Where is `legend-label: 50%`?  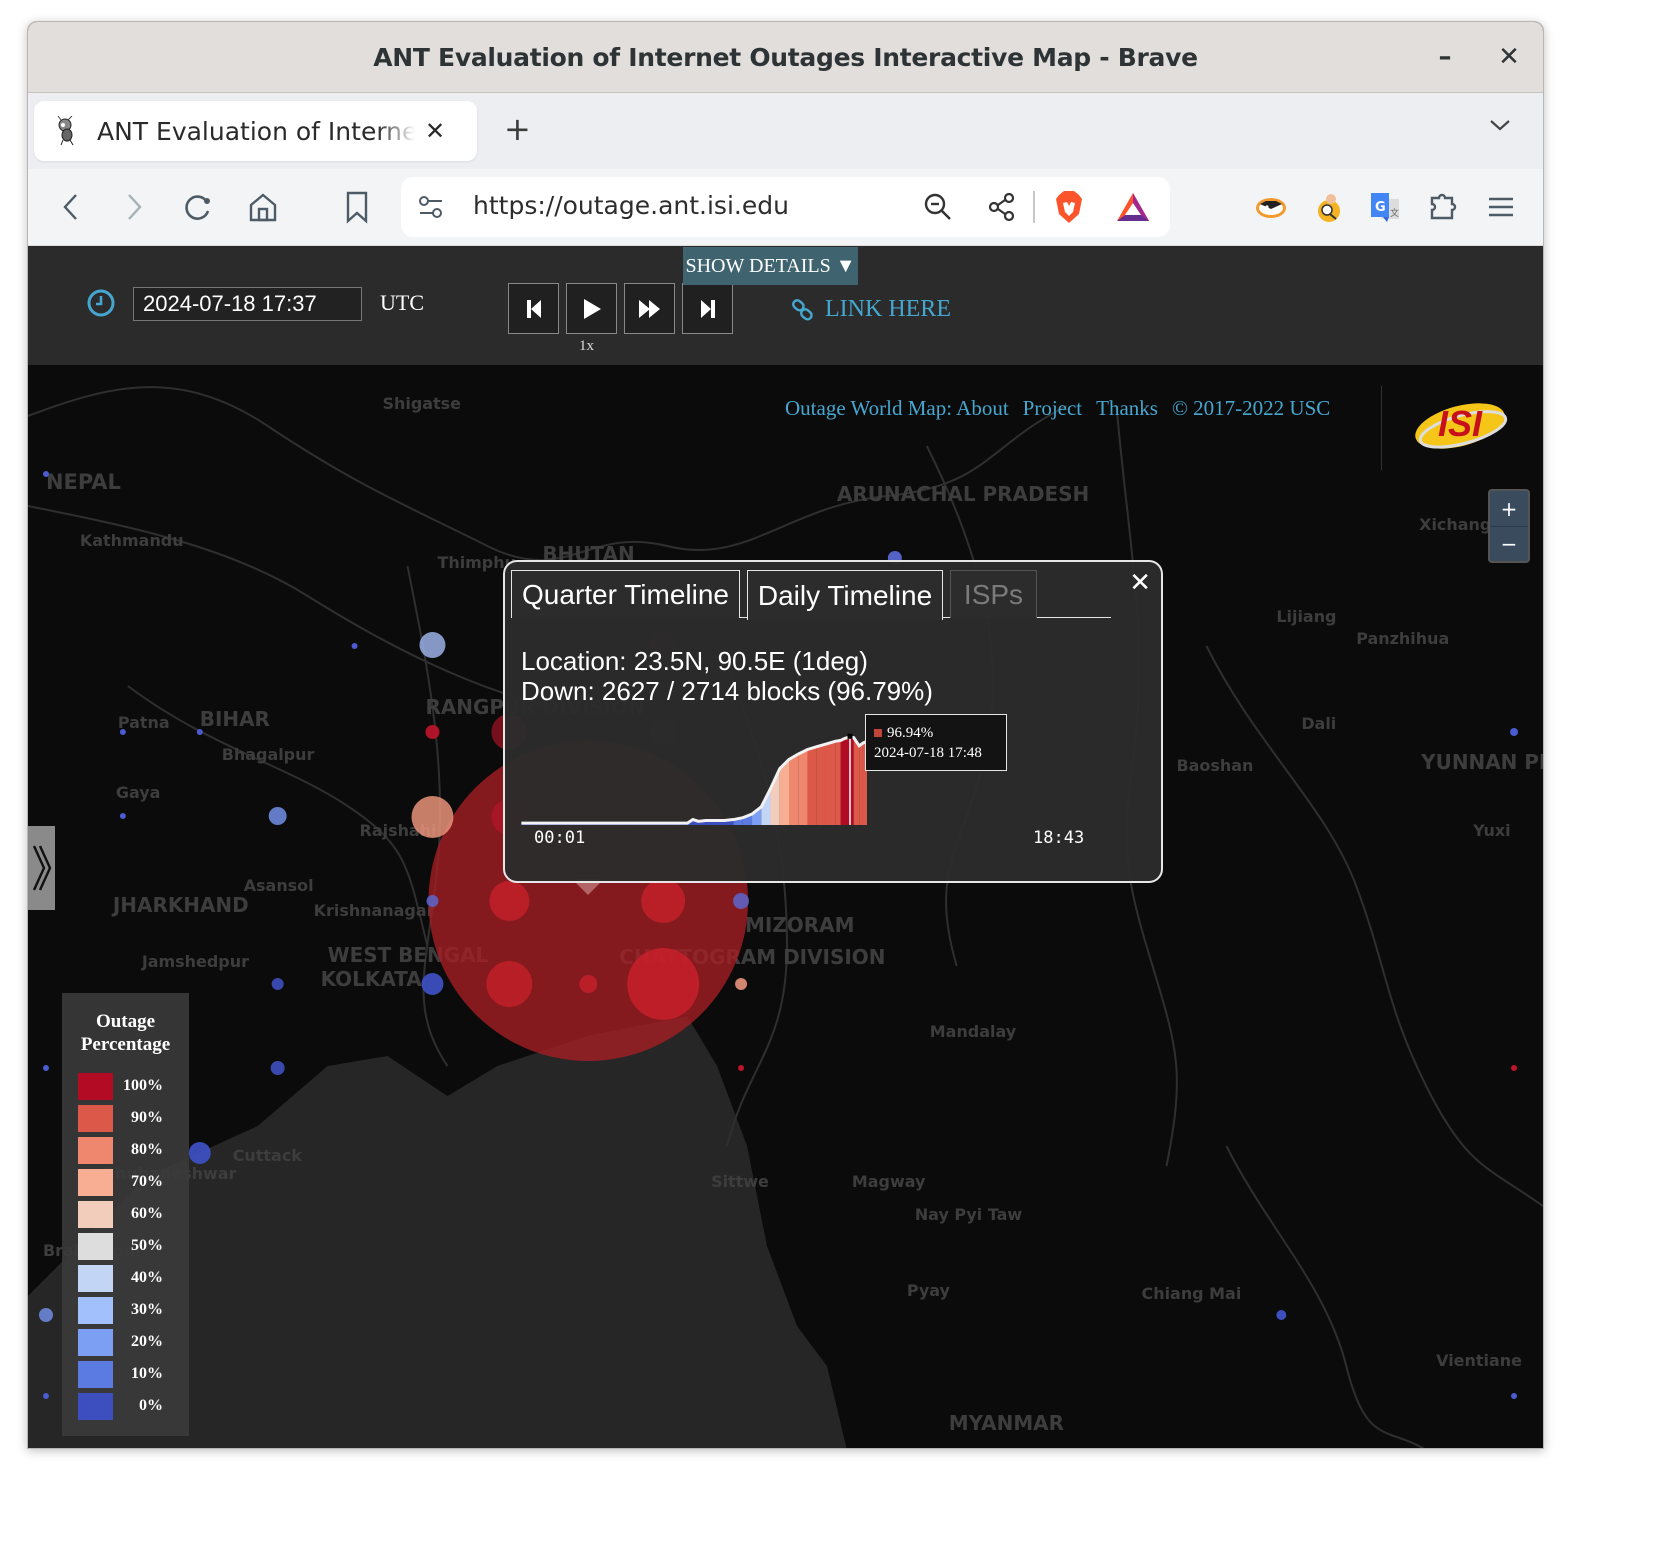 legend-label: 50% is located at coordinates (147, 1245).